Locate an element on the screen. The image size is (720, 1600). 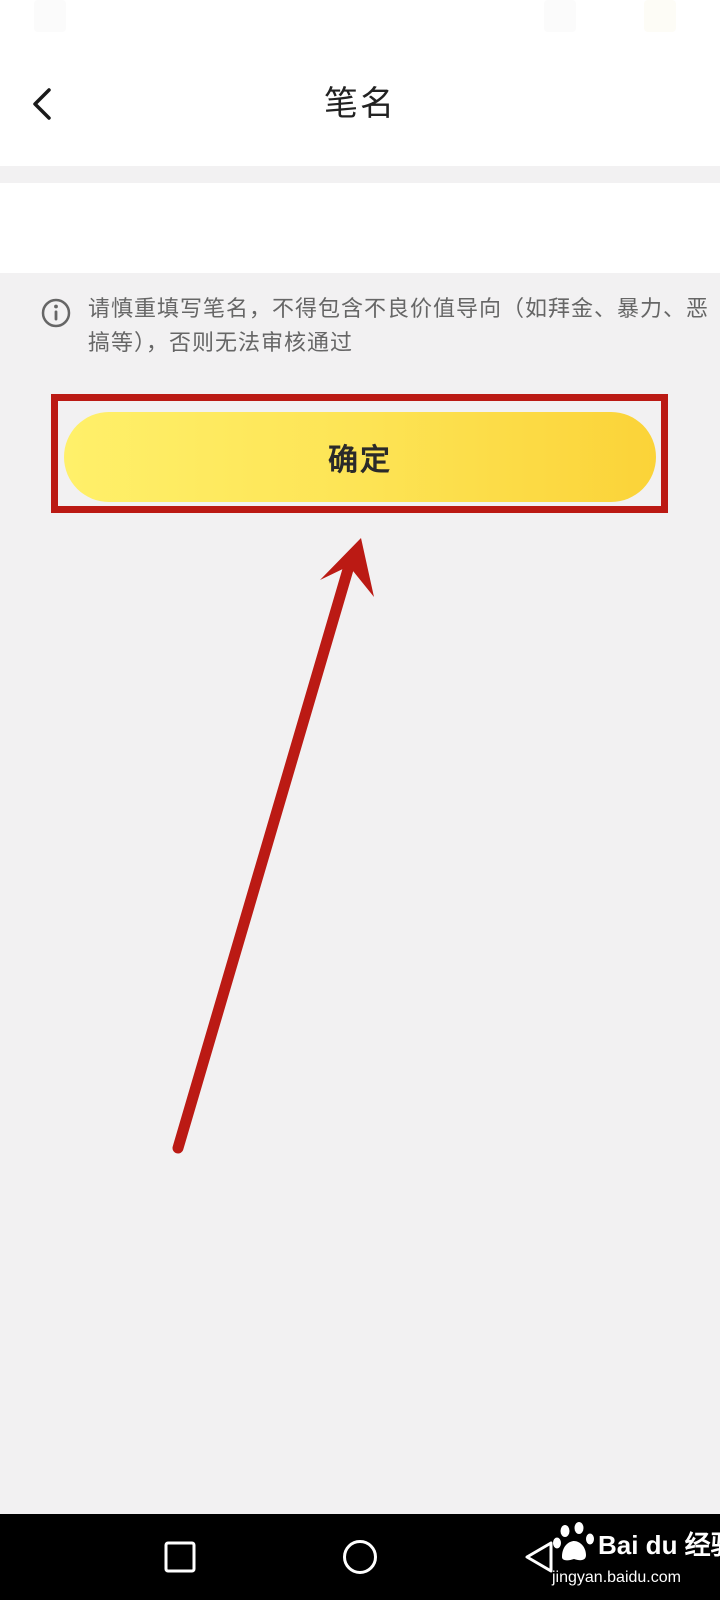
circle-icon is located at coordinates (360, 1557).